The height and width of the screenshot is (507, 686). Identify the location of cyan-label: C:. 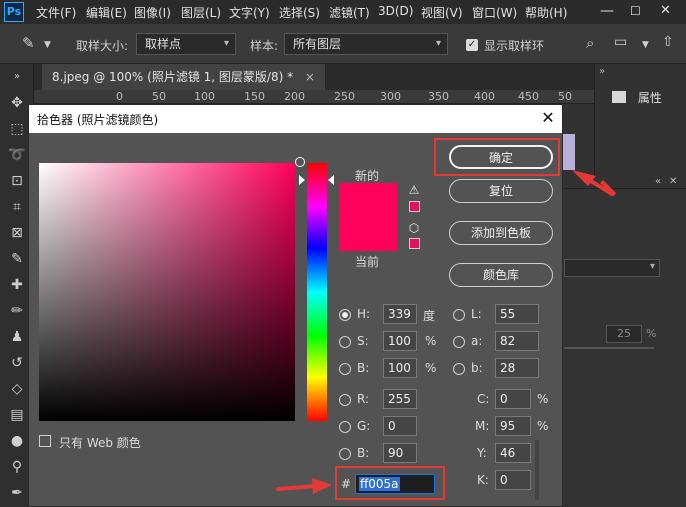
(483, 399).